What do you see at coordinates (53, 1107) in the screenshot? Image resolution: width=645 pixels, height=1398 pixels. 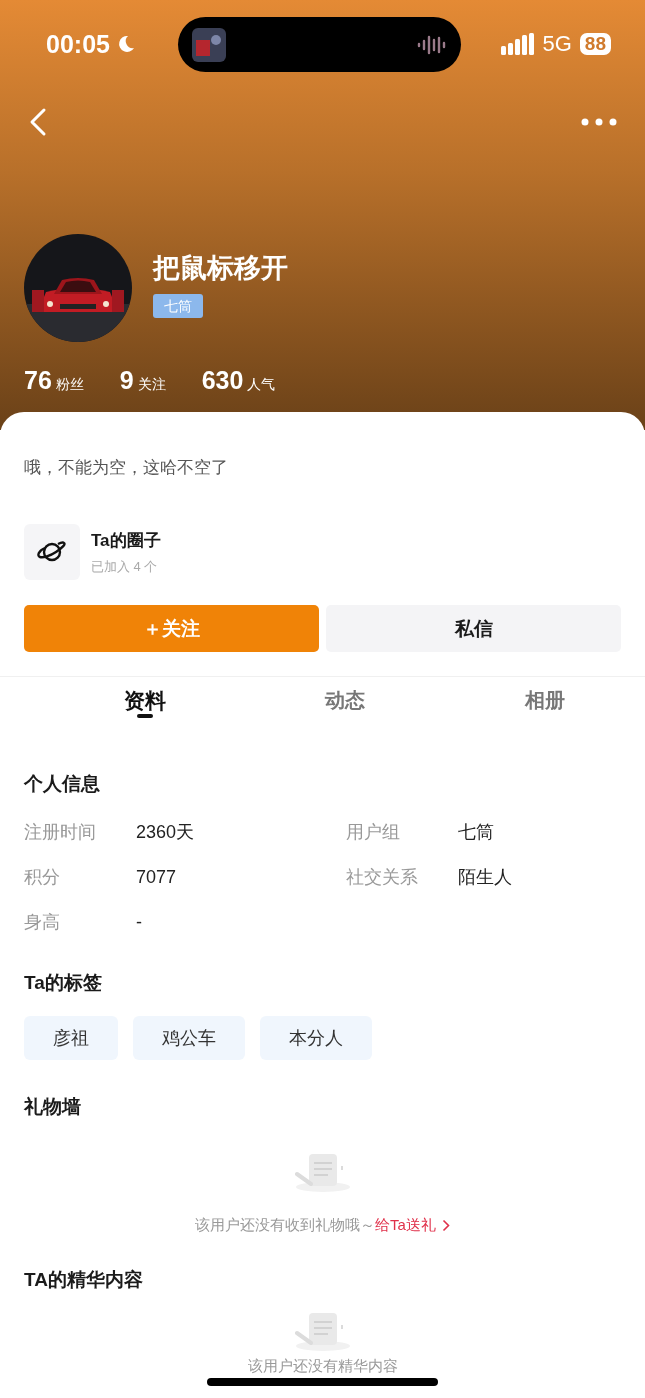 I see `section-title: 礼物墙` at bounding box center [53, 1107].